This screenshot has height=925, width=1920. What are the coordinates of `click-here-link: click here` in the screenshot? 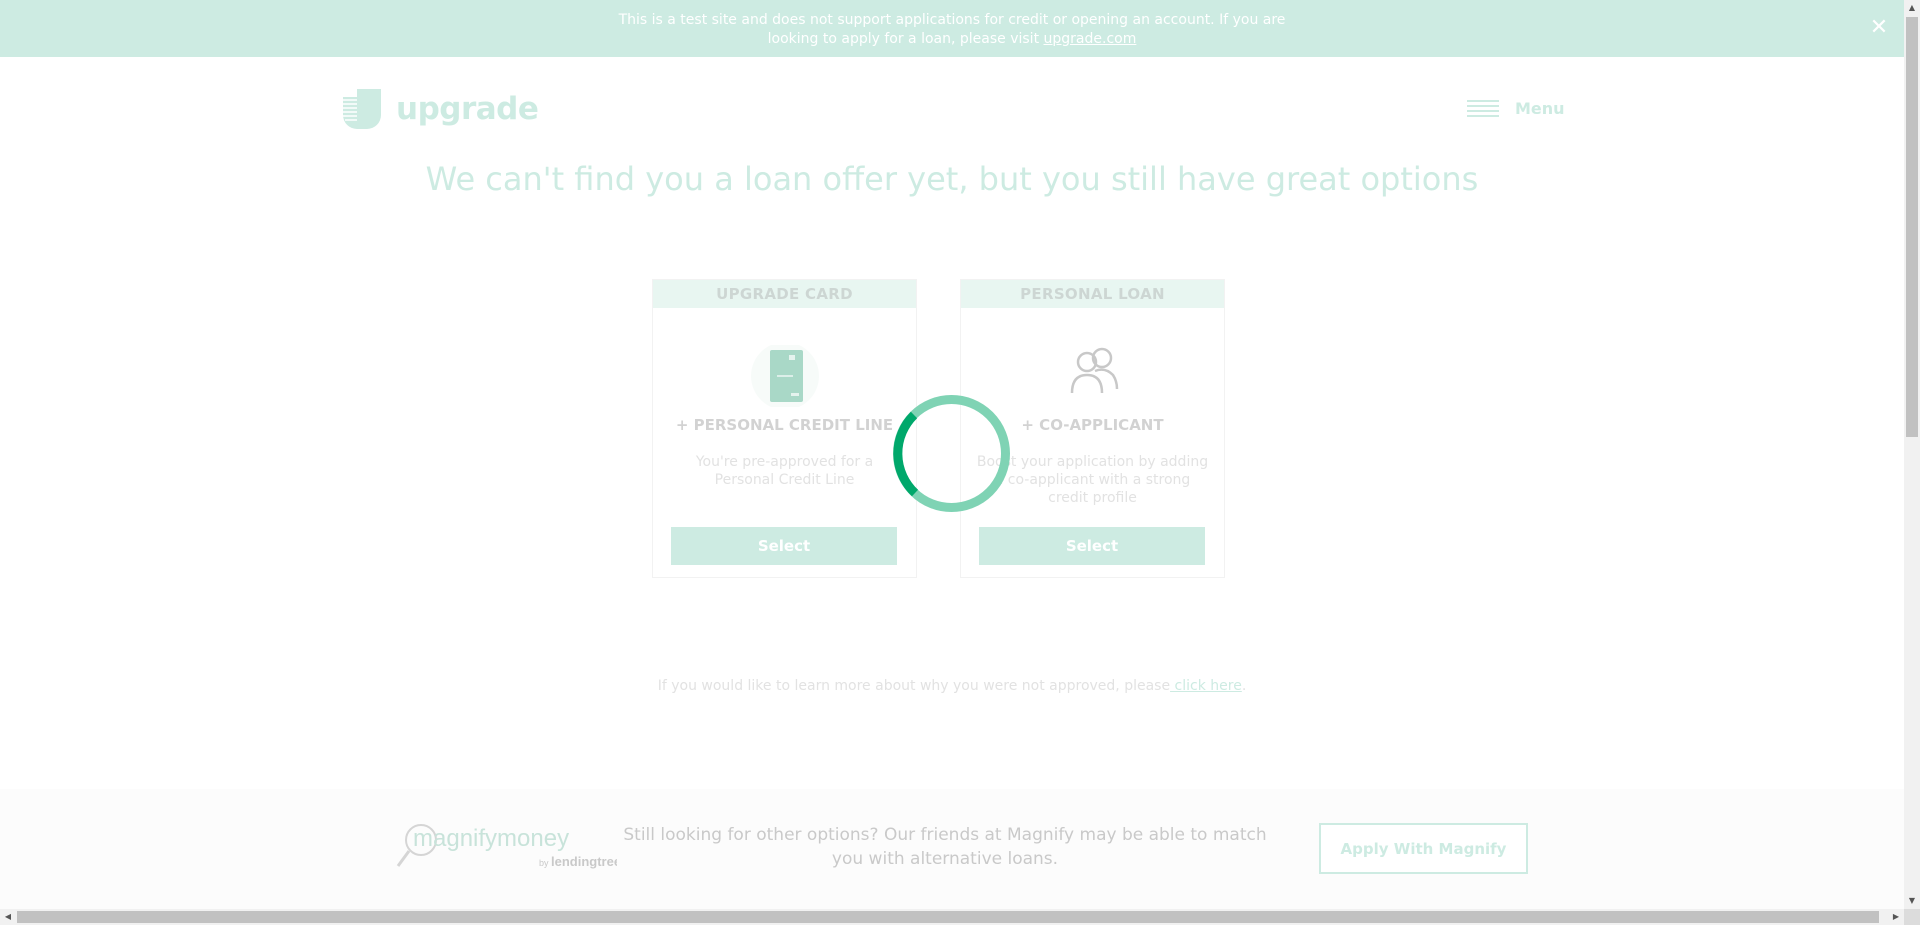 It's located at (1206, 686).